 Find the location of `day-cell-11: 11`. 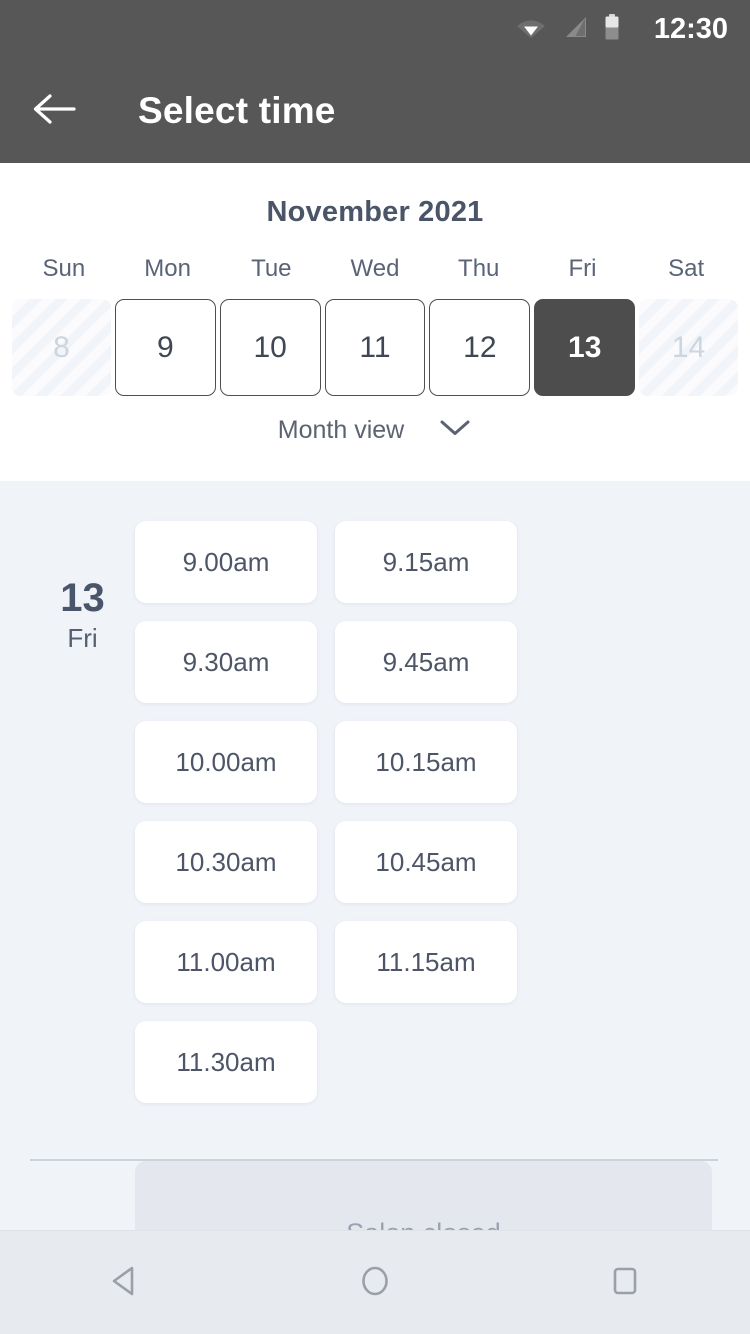

day-cell-11: 11 is located at coordinates (375, 347).